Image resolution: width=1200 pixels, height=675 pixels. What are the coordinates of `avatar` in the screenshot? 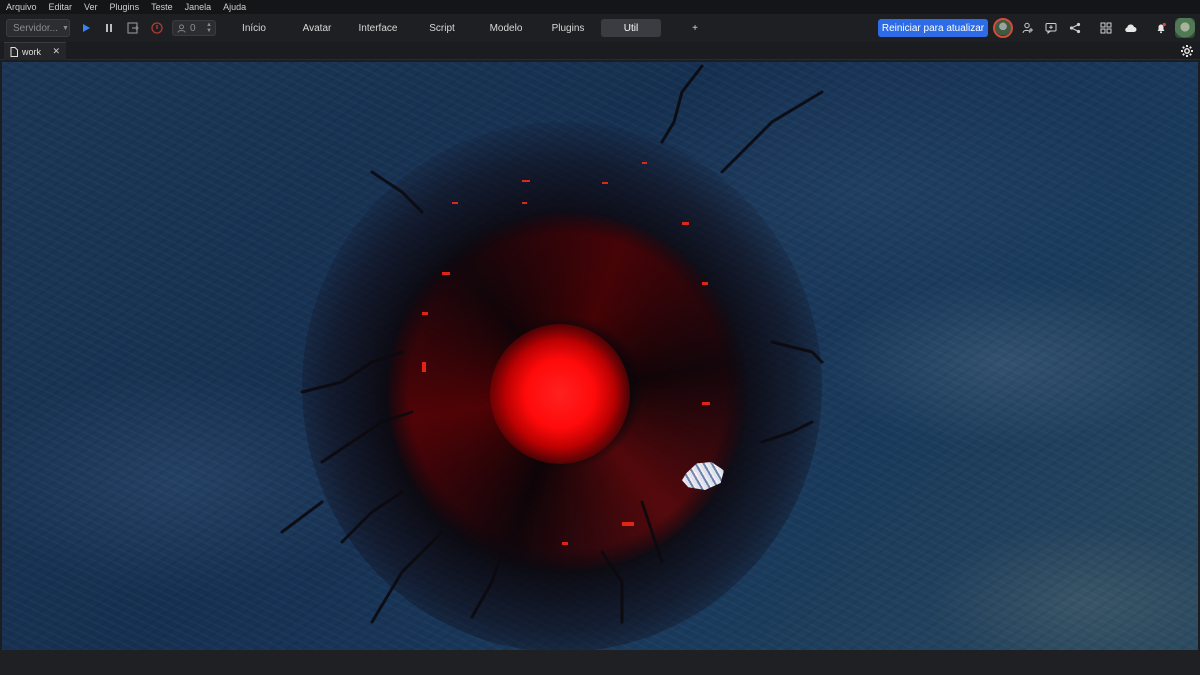 It's located at (1003, 28).